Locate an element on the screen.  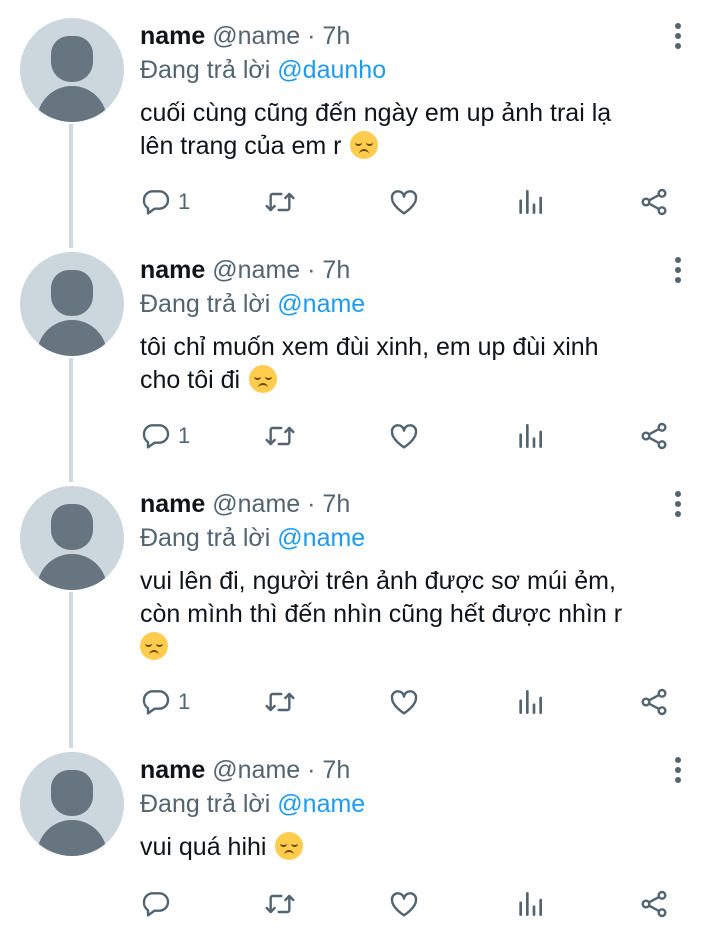
tweet-text-line is located at coordinates (420, 647).